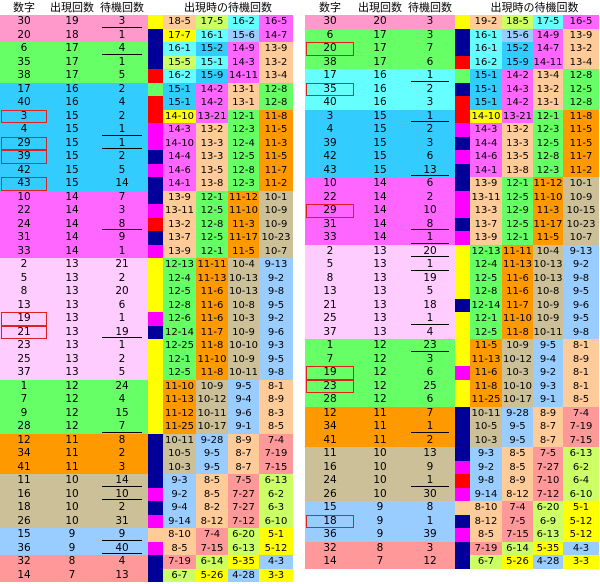  I want to click on table-row: 34 11 2 10-5 9-5 8-7 7-19, so click(150, 454).